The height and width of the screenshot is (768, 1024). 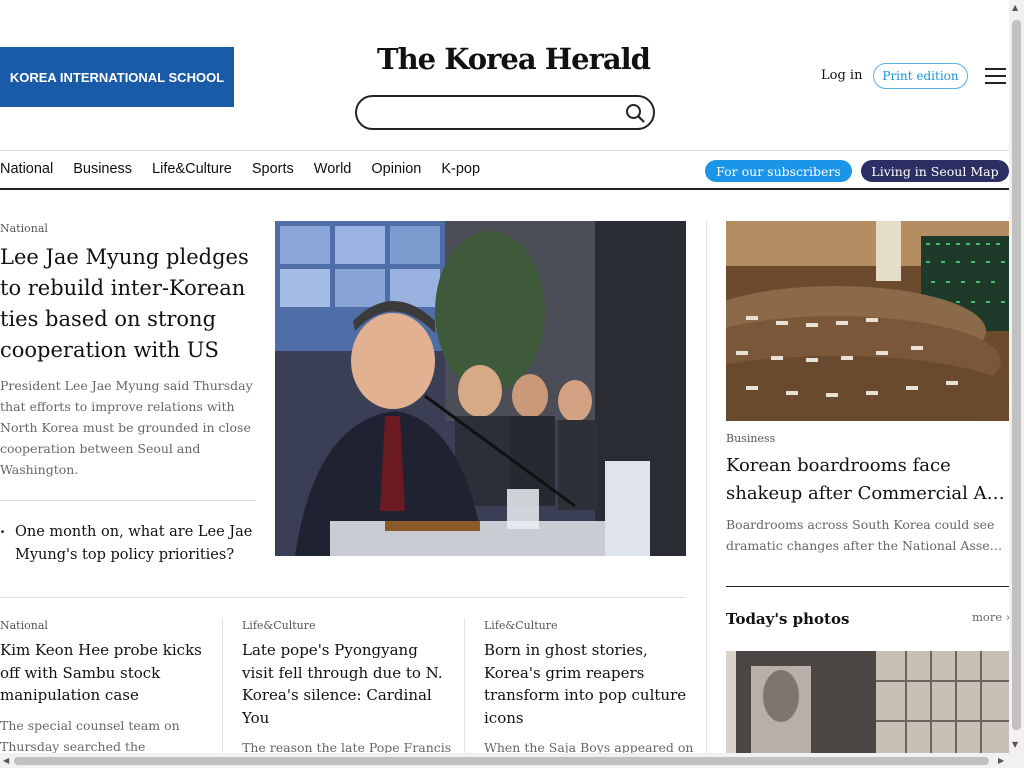 I want to click on scroll-up-icon: ▲, so click(x=1015, y=7).